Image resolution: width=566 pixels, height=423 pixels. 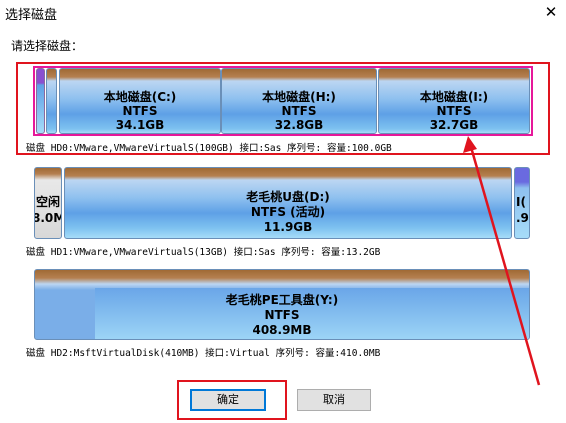 I want to click on arrow-head-icon, so click(x=470, y=144).